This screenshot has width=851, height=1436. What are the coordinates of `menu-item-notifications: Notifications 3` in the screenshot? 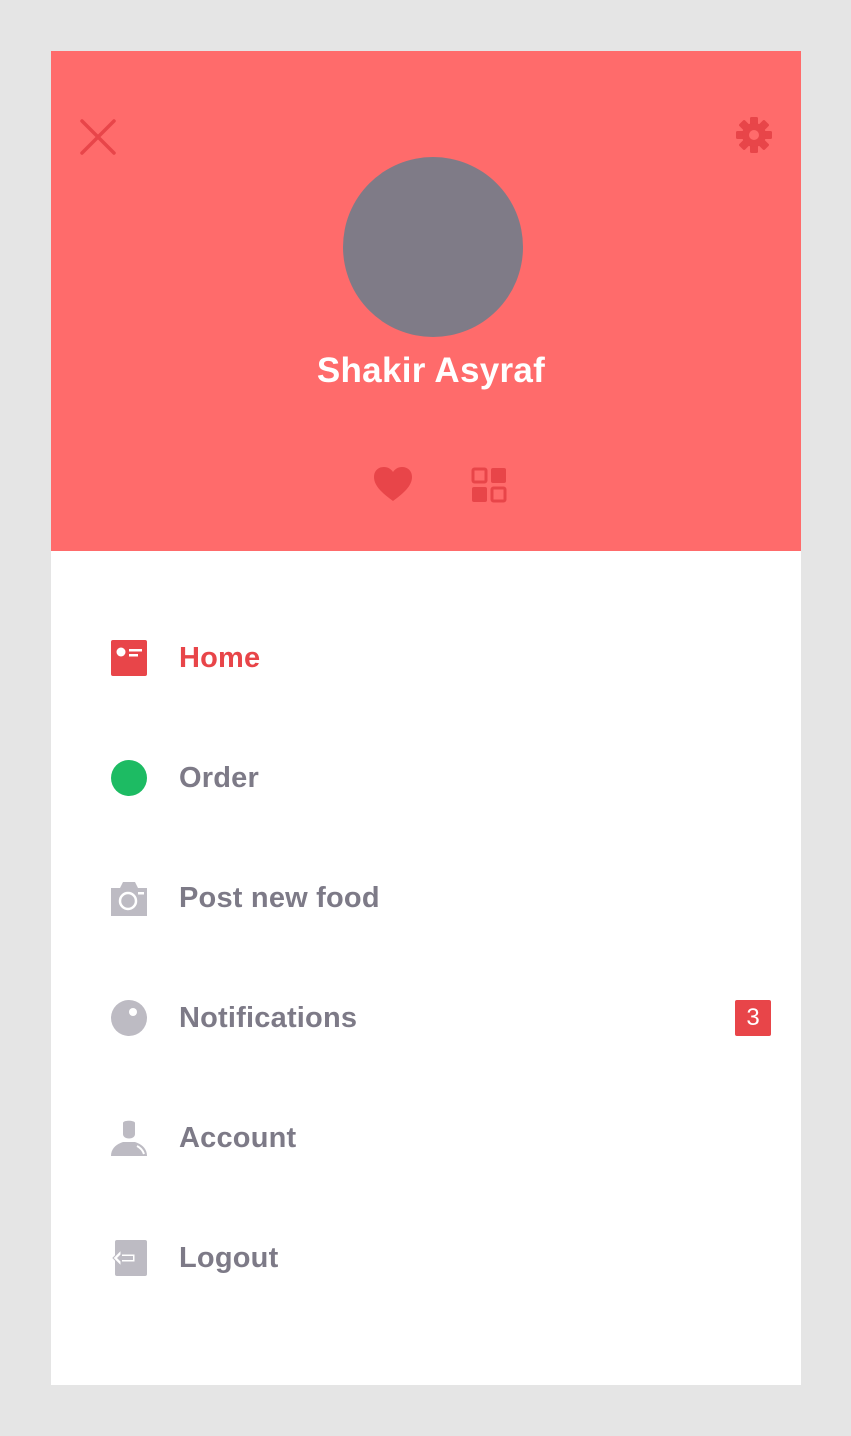 It's located at (426, 1018).